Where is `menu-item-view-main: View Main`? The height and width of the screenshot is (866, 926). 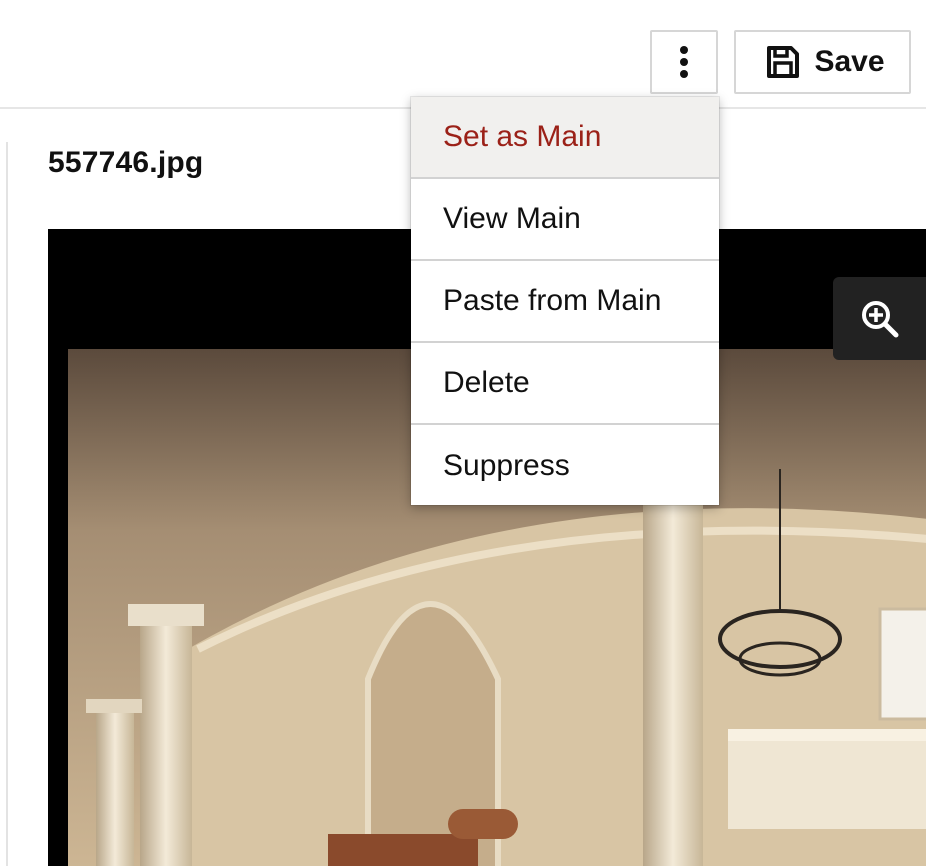
menu-item-view-main: View Main is located at coordinates (565, 220).